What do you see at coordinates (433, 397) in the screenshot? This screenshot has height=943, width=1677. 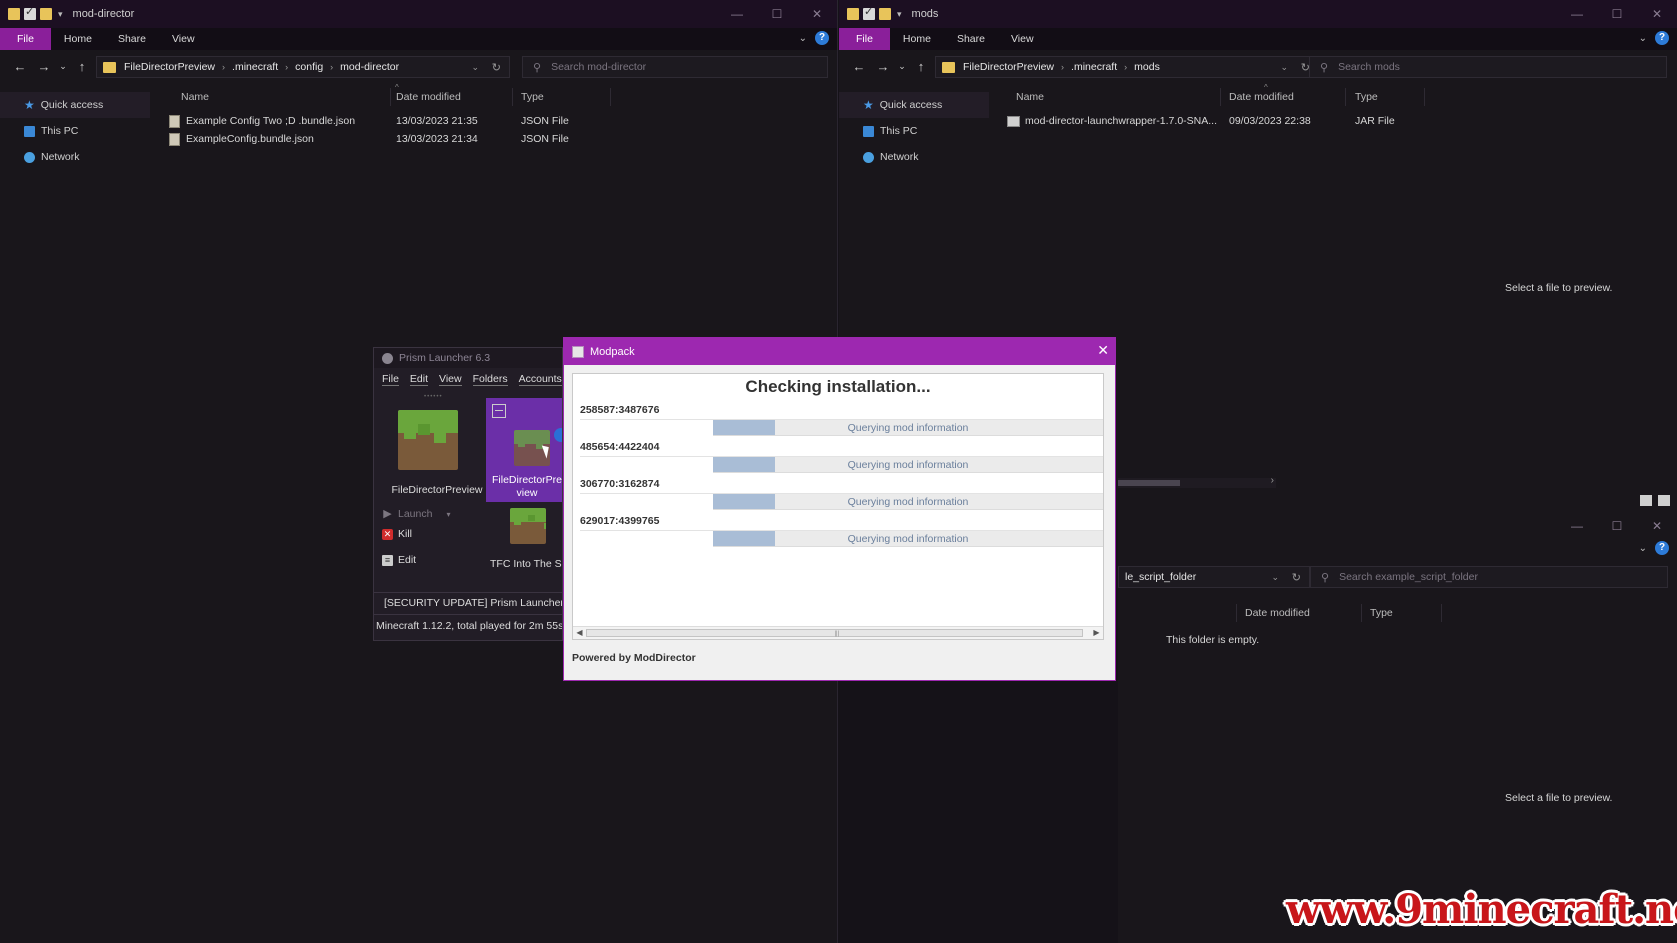 I see `toolbar-grip-icon: ••••••` at bounding box center [433, 397].